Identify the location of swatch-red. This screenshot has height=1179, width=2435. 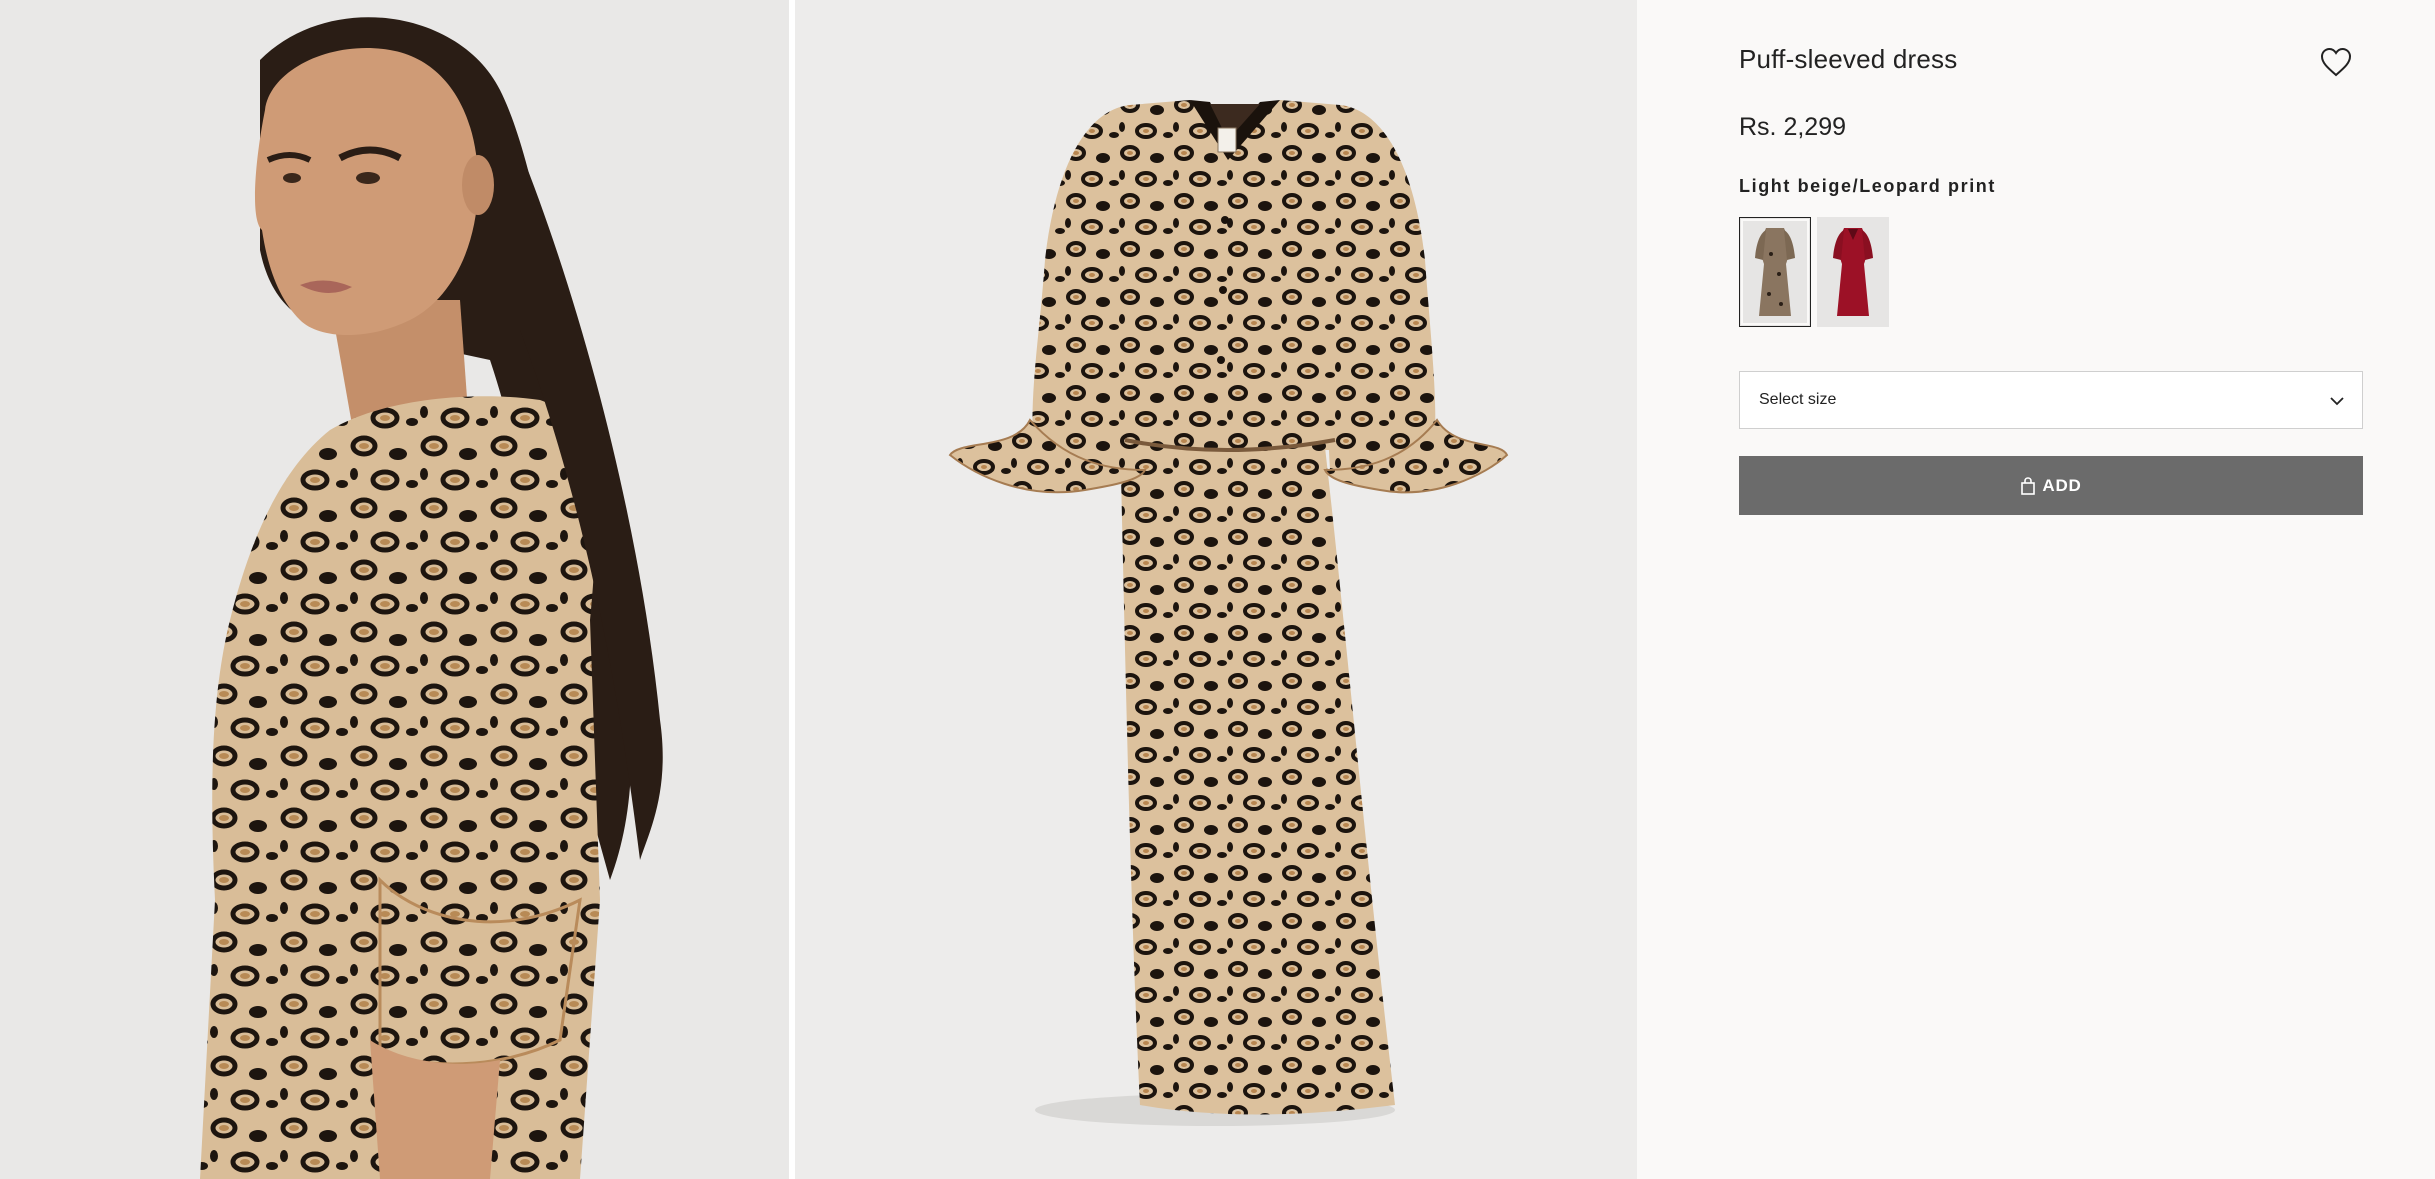
(1853, 272).